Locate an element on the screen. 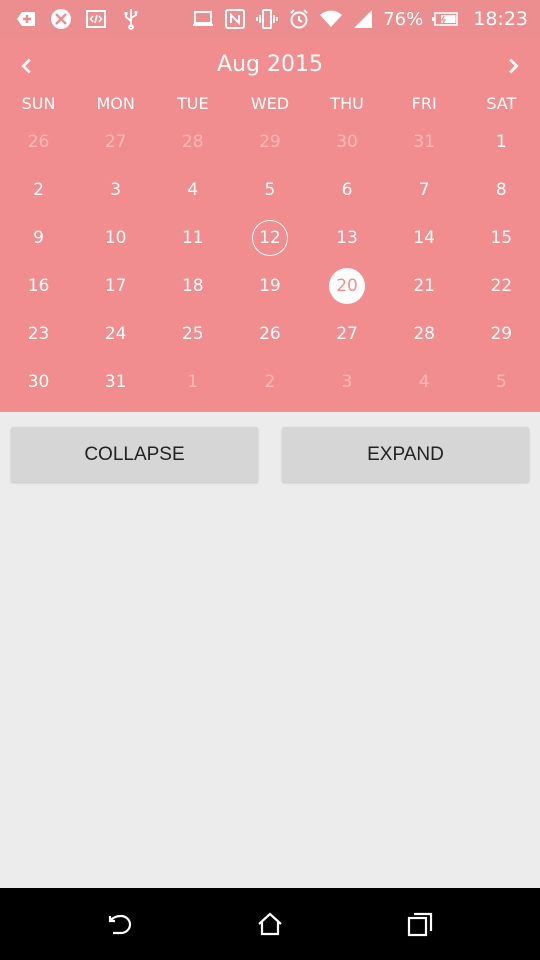 The image size is (540, 960). calendar-day-number: 12 is located at coordinates (269, 238).